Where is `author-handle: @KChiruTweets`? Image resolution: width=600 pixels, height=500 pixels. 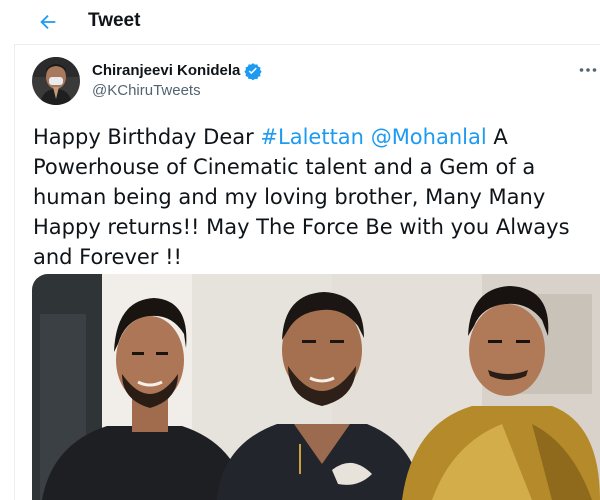
author-handle: @KChiruTweets is located at coordinates (146, 91).